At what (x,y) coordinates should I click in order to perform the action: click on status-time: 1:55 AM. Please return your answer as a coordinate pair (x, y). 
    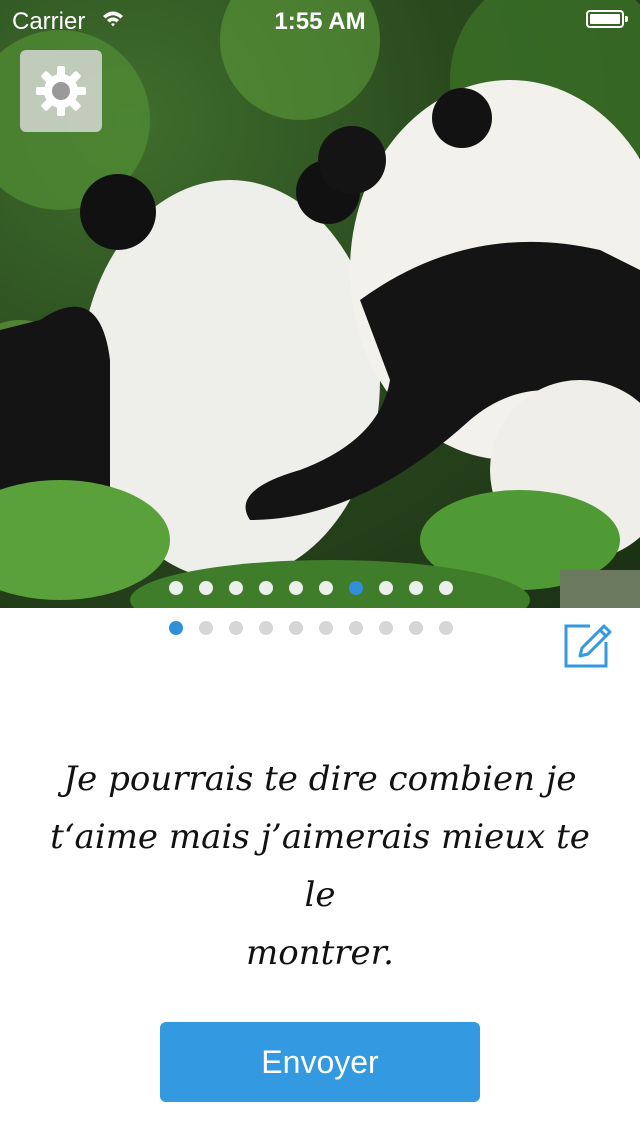
    Looking at the image, I should click on (320, 21).